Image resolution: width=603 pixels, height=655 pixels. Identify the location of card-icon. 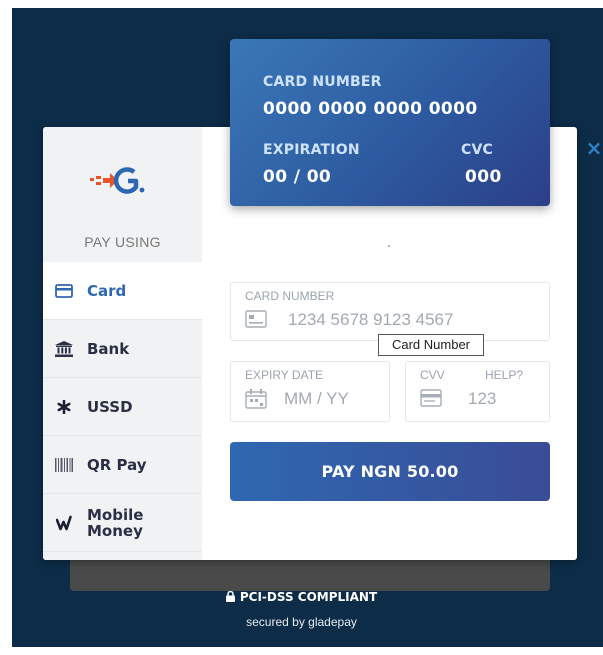
(256, 319).